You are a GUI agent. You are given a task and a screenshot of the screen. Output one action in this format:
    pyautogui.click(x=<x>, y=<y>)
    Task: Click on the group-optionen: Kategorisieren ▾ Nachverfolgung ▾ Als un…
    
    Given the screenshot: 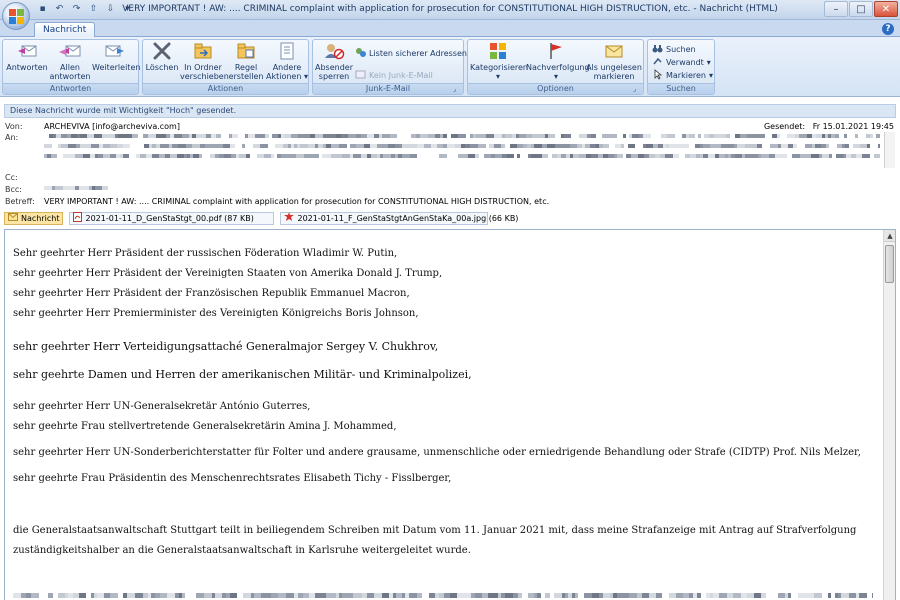 What is the action you would take?
    pyautogui.click(x=555, y=67)
    